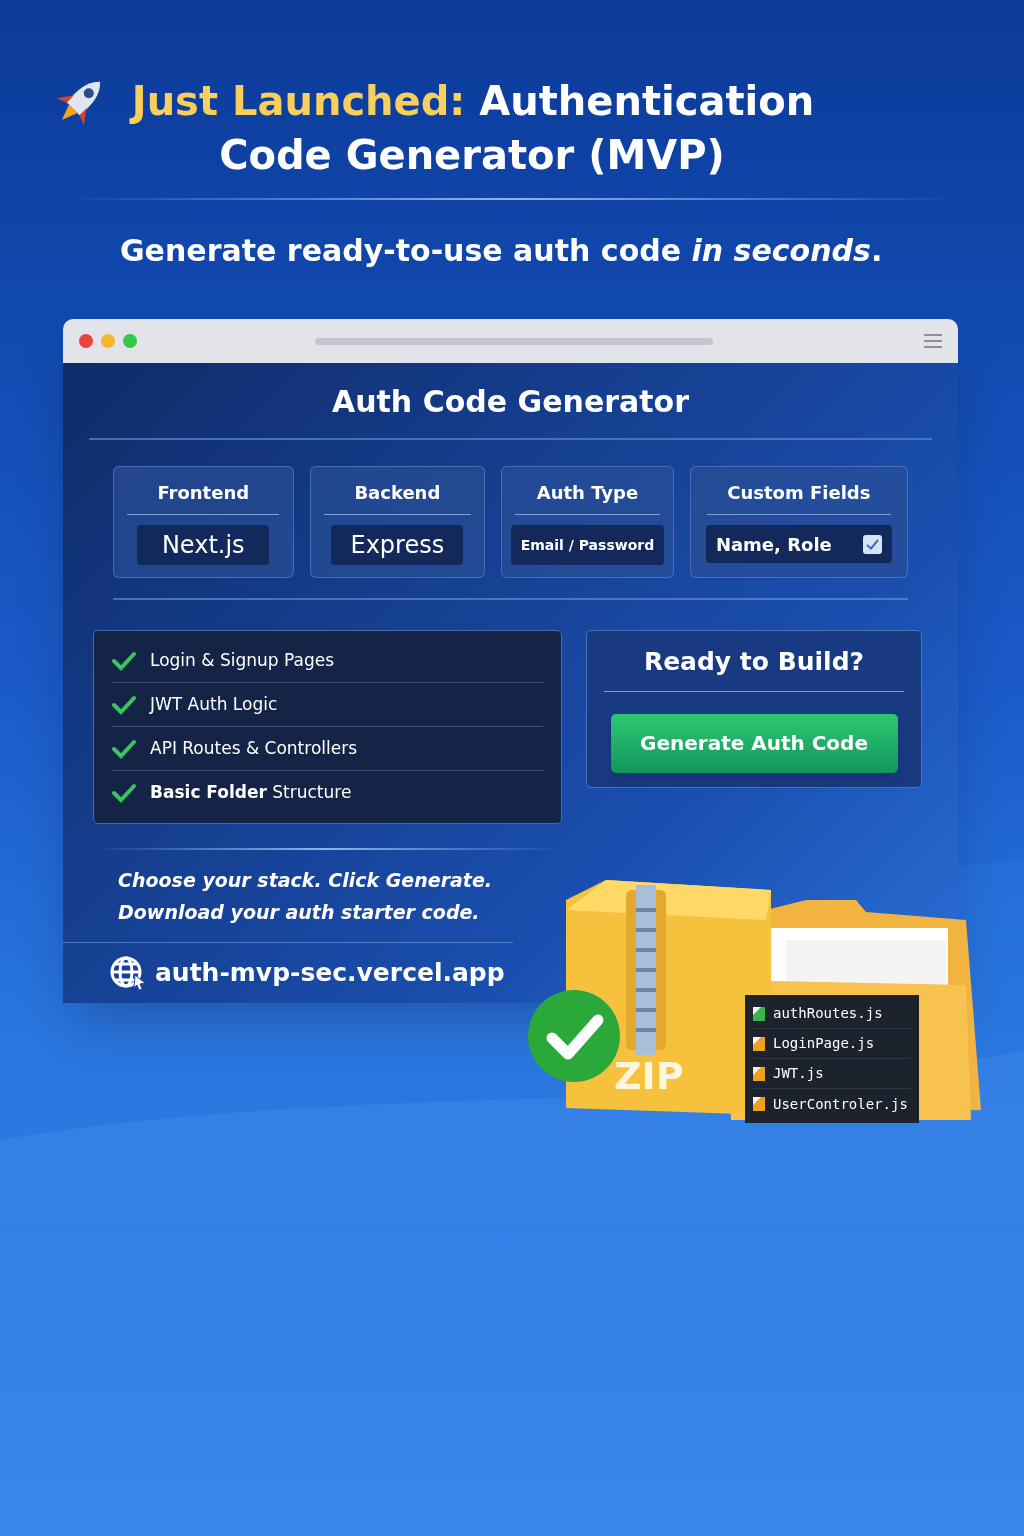 This screenshot has height=1536, width=1024. What do you see at coordinates (773, 544) in the screenshot?
I see `field-value: Name, Role` at bounding box center [773, 544].